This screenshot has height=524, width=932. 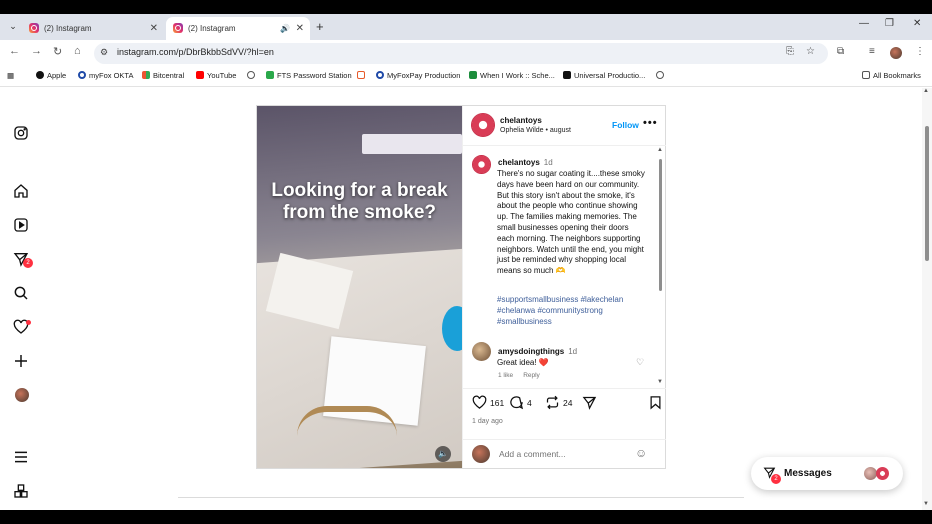 I want to click on bookmark-label: Bitcentral, so click(x=169, y=75).